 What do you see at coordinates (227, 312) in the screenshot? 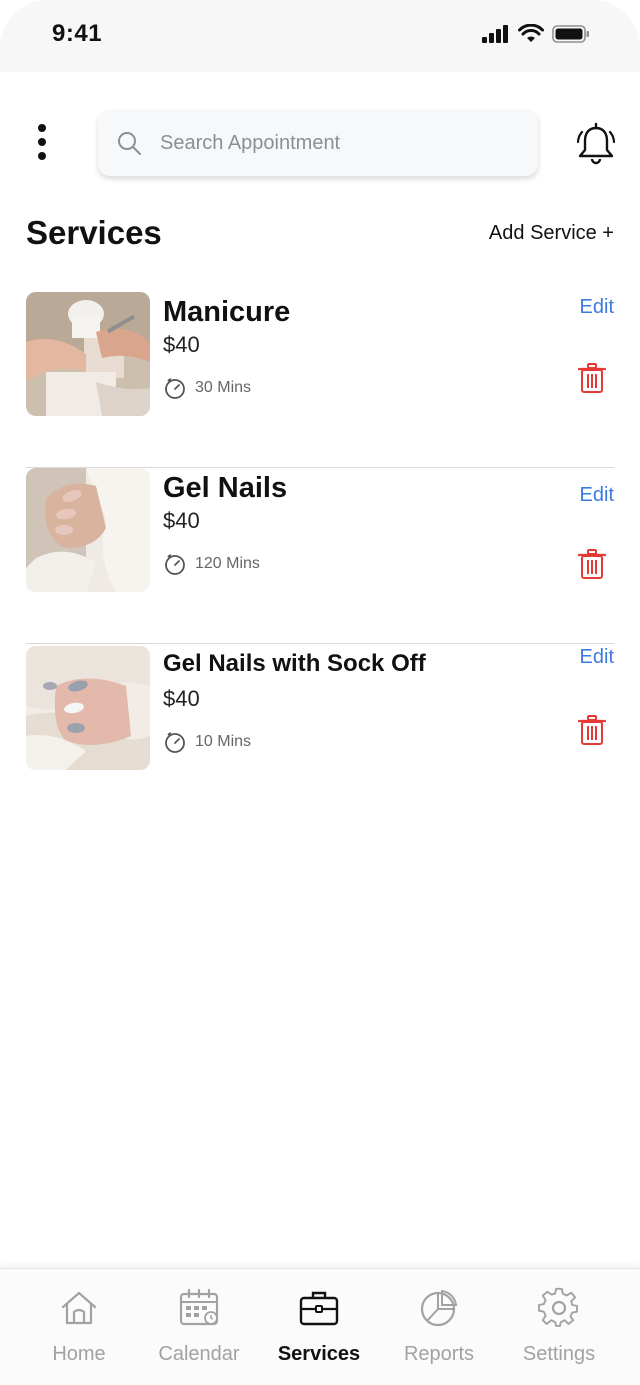
I see `service-name: Manicure` at bounding box center [227, 312].